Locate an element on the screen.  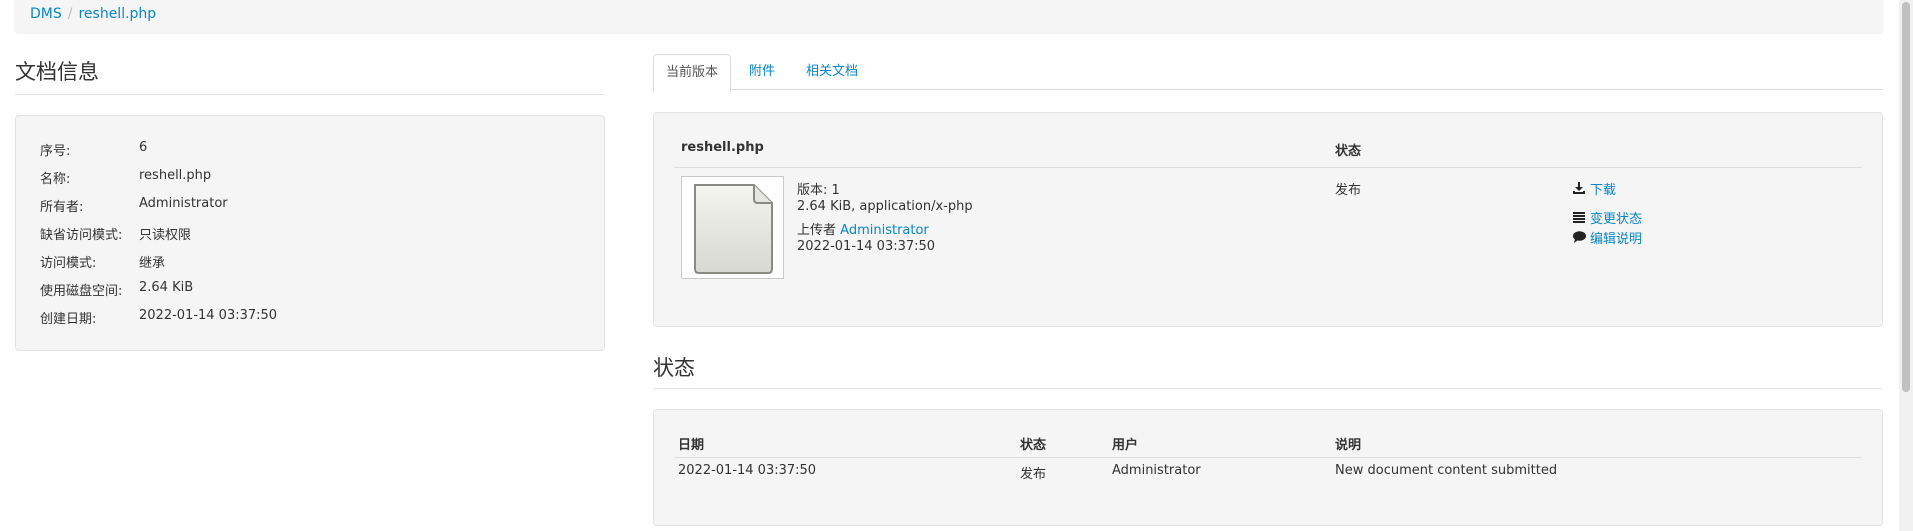
tabs-baseline is located at coordinates (1267, 89).